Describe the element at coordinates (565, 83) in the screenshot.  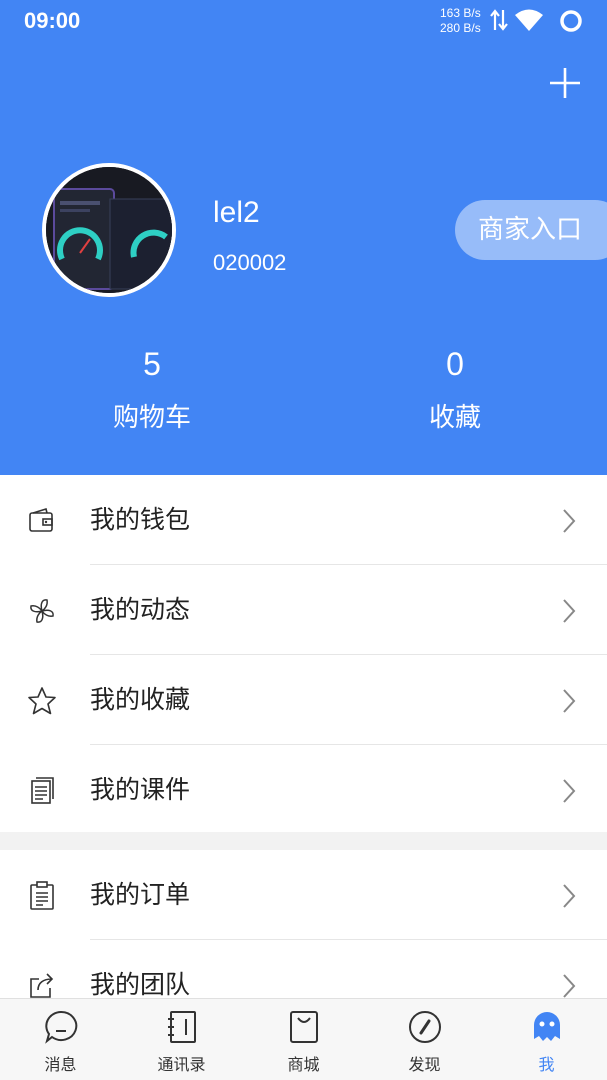
I see `add-icon` at that location.